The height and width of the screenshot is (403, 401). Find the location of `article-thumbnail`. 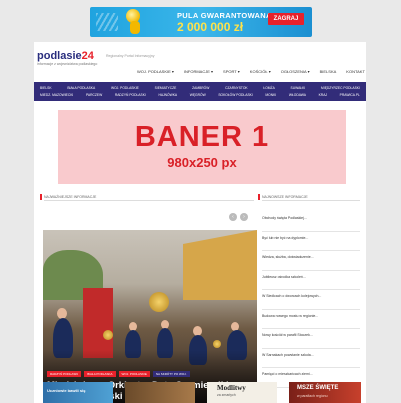

article-thumbnail is located at coordinates (160, 392).